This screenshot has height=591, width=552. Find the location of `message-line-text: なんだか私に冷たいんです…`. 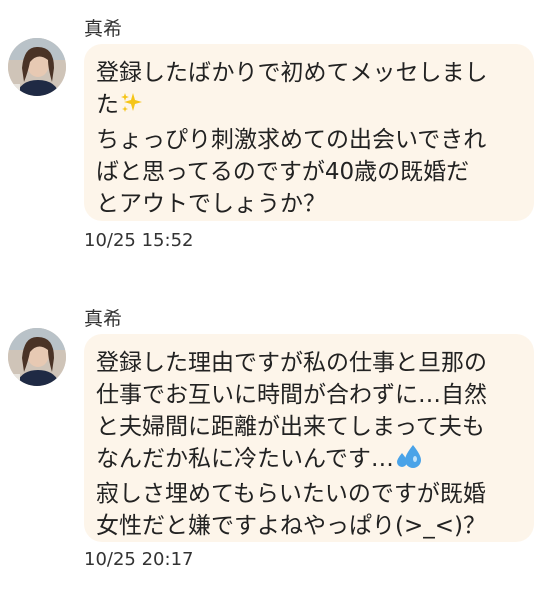

message-line-text: なんだか私に冷たいんです… is located at coordinates (245, 459).